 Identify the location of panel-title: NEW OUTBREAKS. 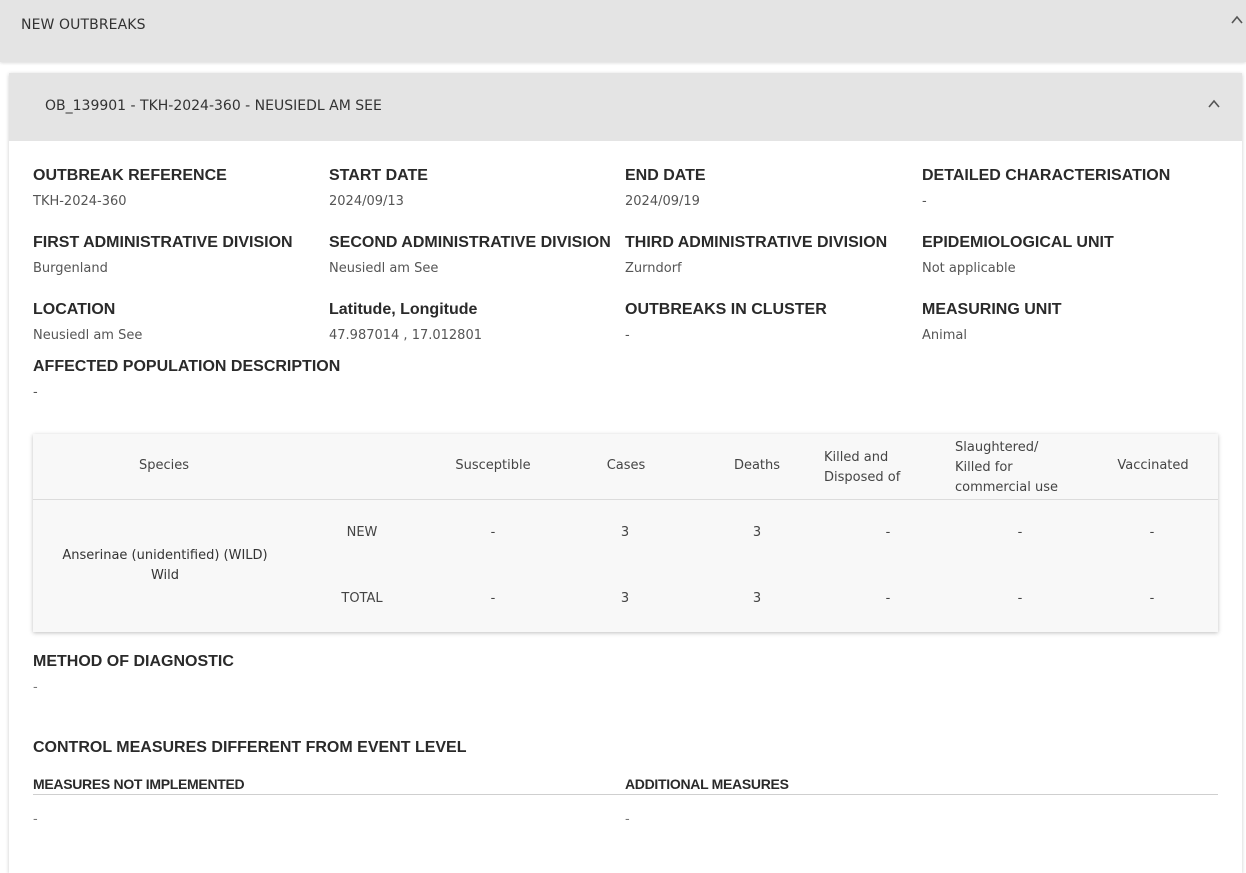
(83, 25).